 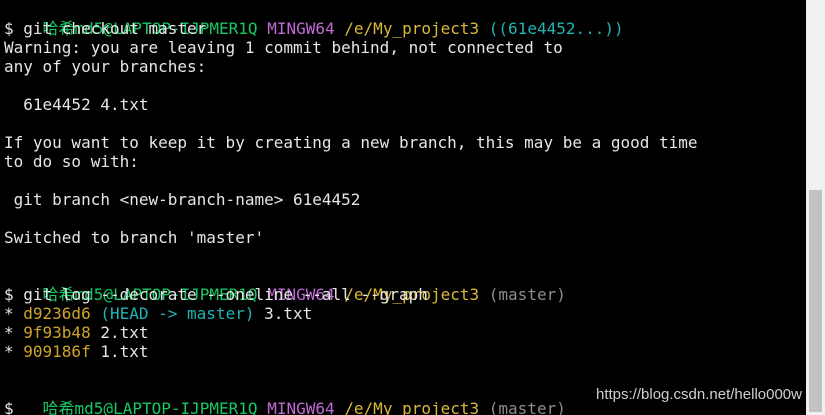 I want to click on watermark-text: https://blog.csdn.net/hello000w, so click(x=699, y=394).